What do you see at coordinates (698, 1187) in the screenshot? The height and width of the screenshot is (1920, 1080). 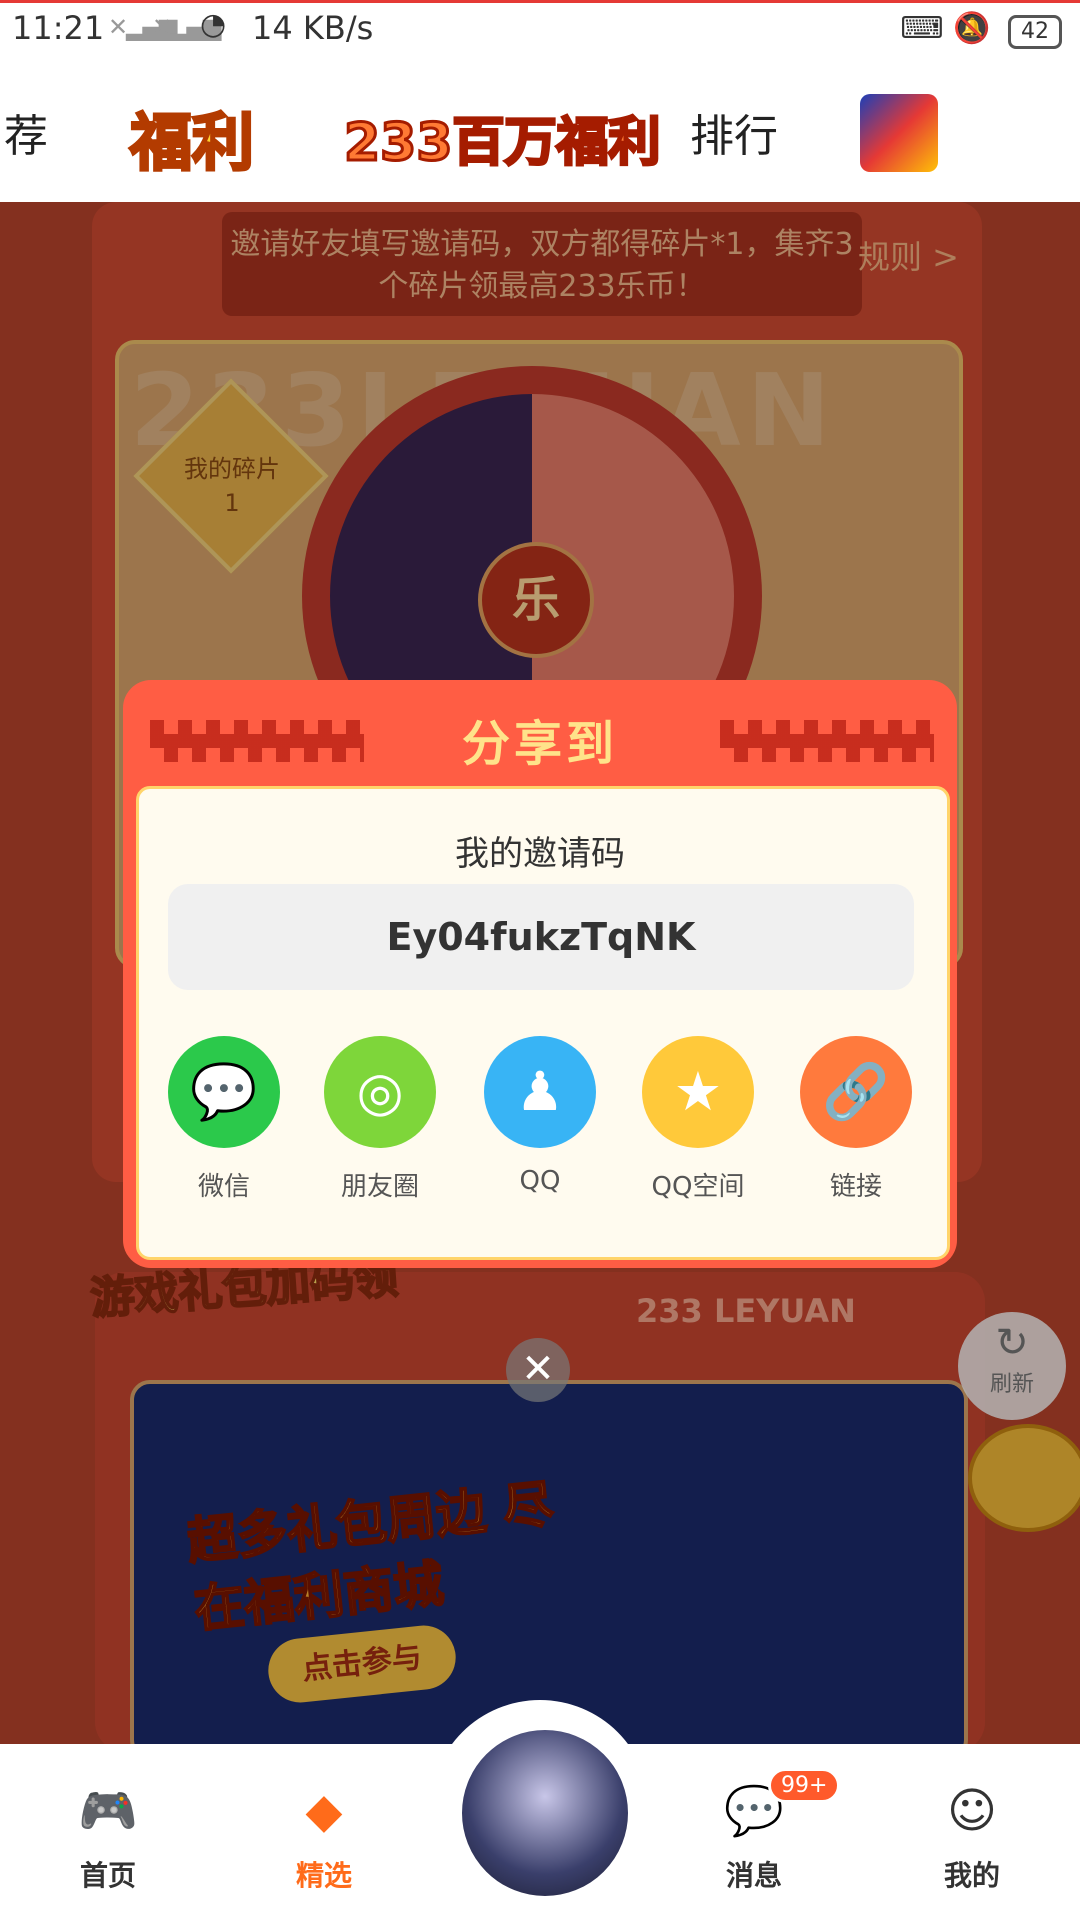 I see `share-qzone-label: QQ空间` at bounding box center [698, 1187].